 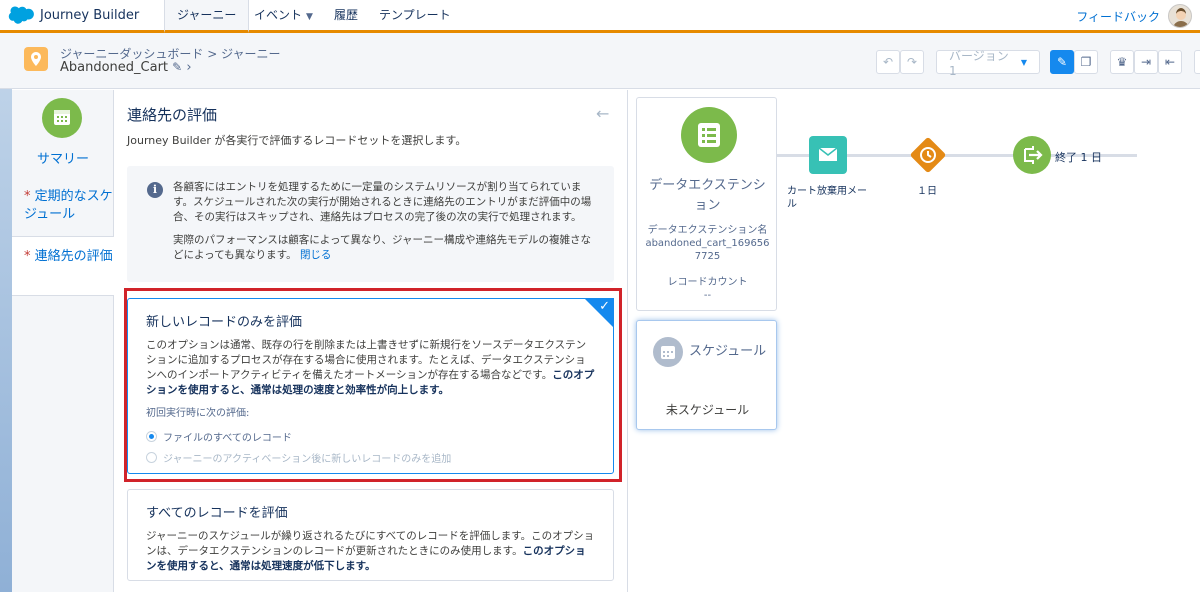 I want to click on sidebar-item-label: 定期的なスケジュール, so click(x=68, y=205).